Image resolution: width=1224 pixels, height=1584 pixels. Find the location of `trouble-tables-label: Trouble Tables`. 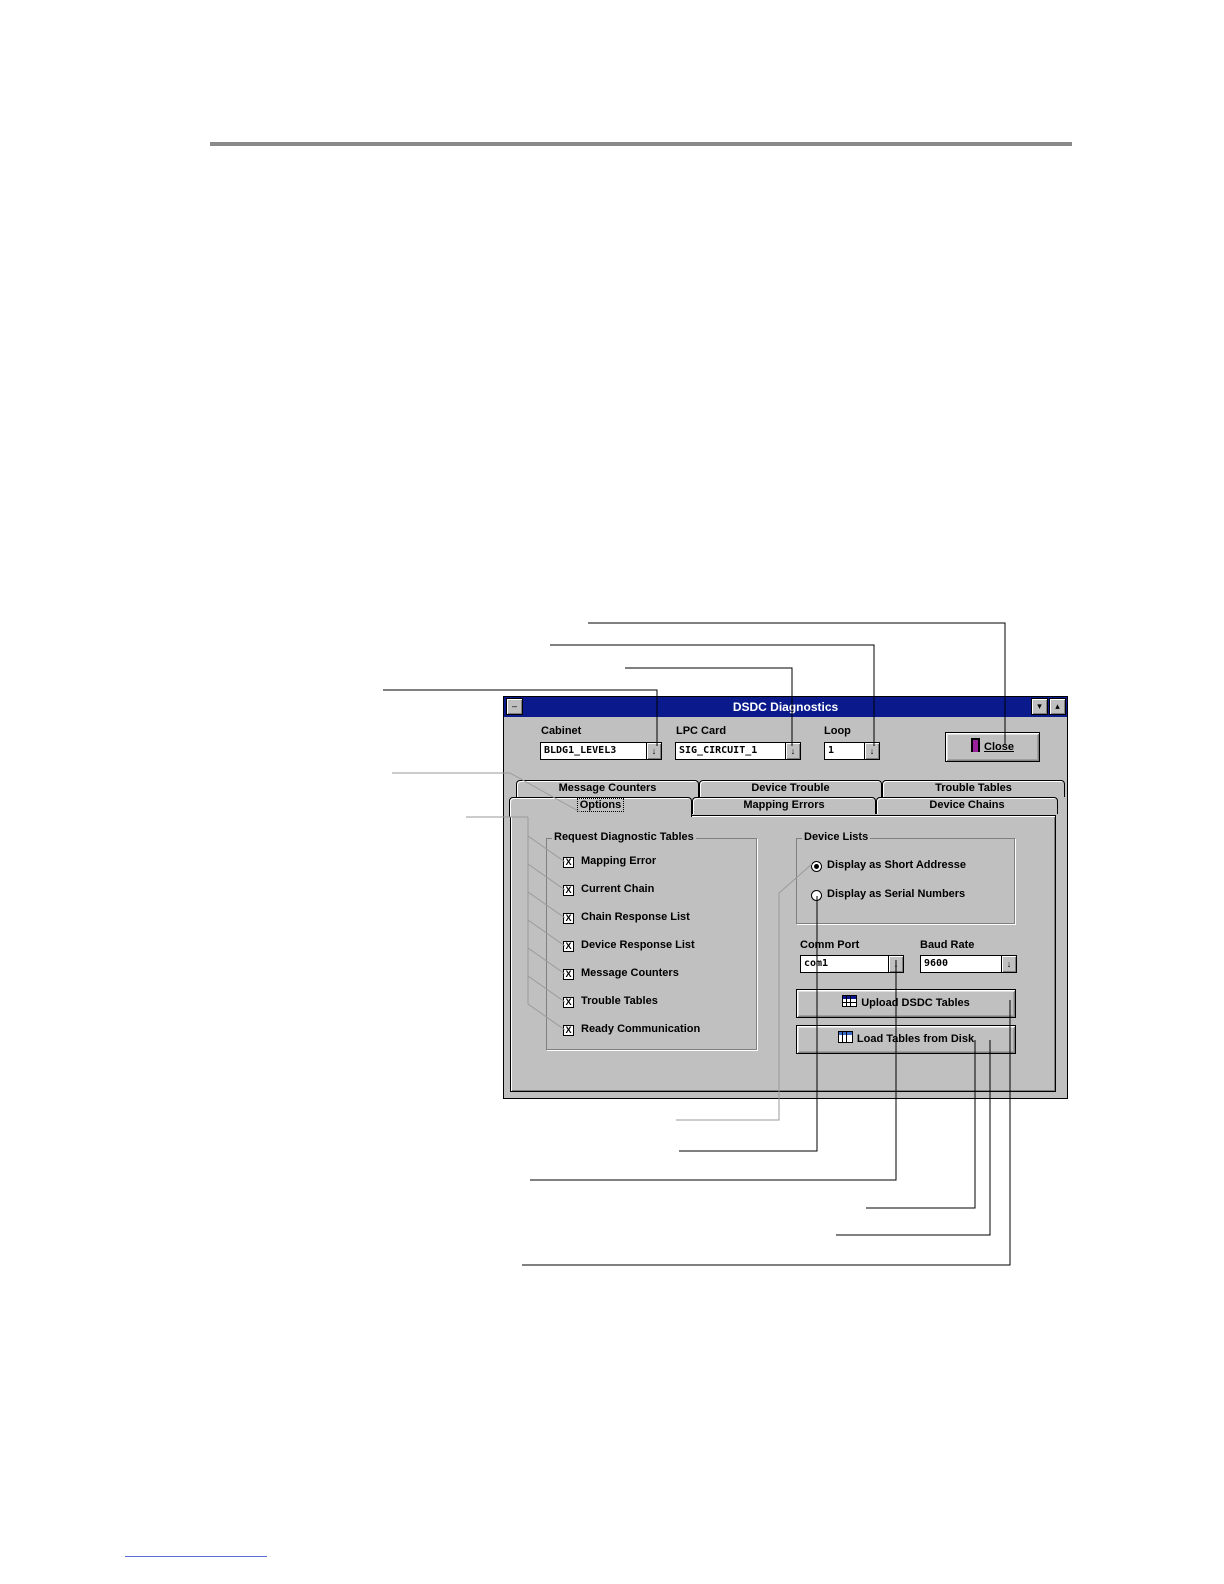

trouble-tables-label: Trouble Tables is located at coordinates (619, 1001).